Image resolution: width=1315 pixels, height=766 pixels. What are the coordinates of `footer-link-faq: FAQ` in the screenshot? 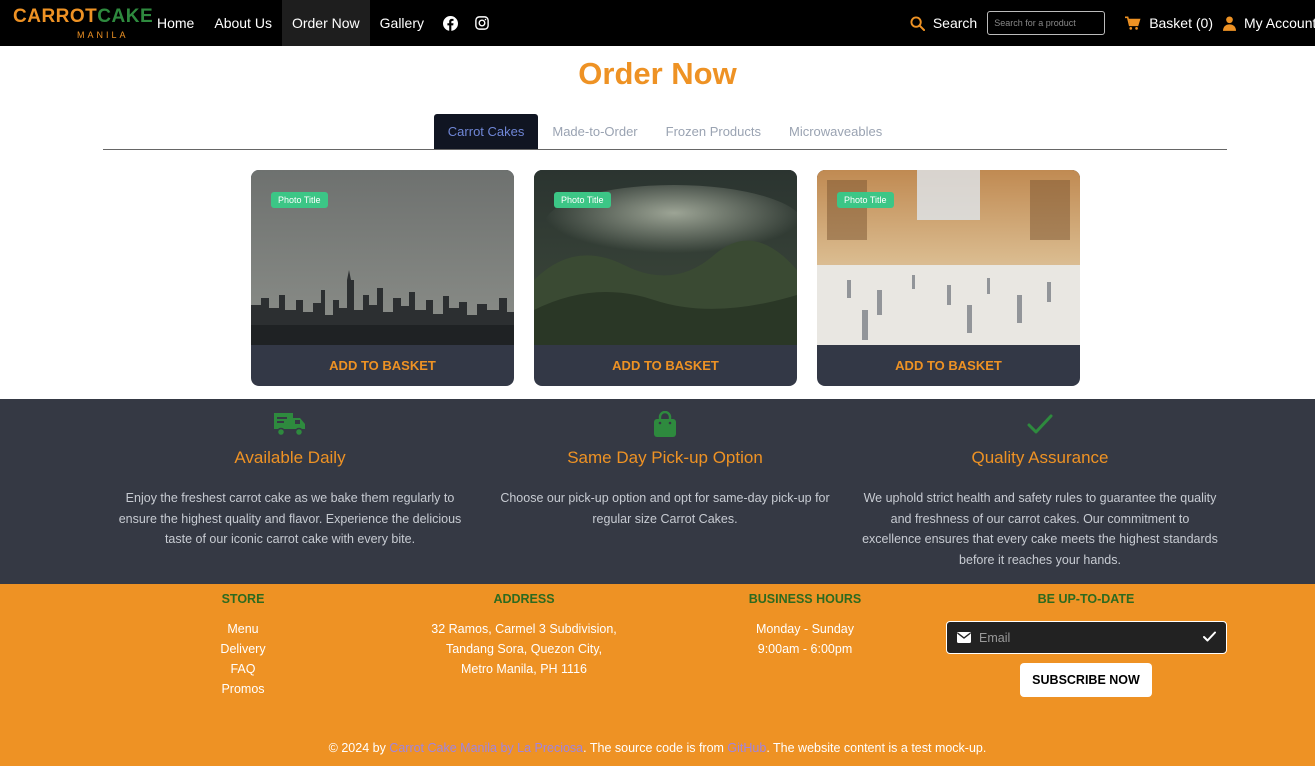 It's located at (243, 669).